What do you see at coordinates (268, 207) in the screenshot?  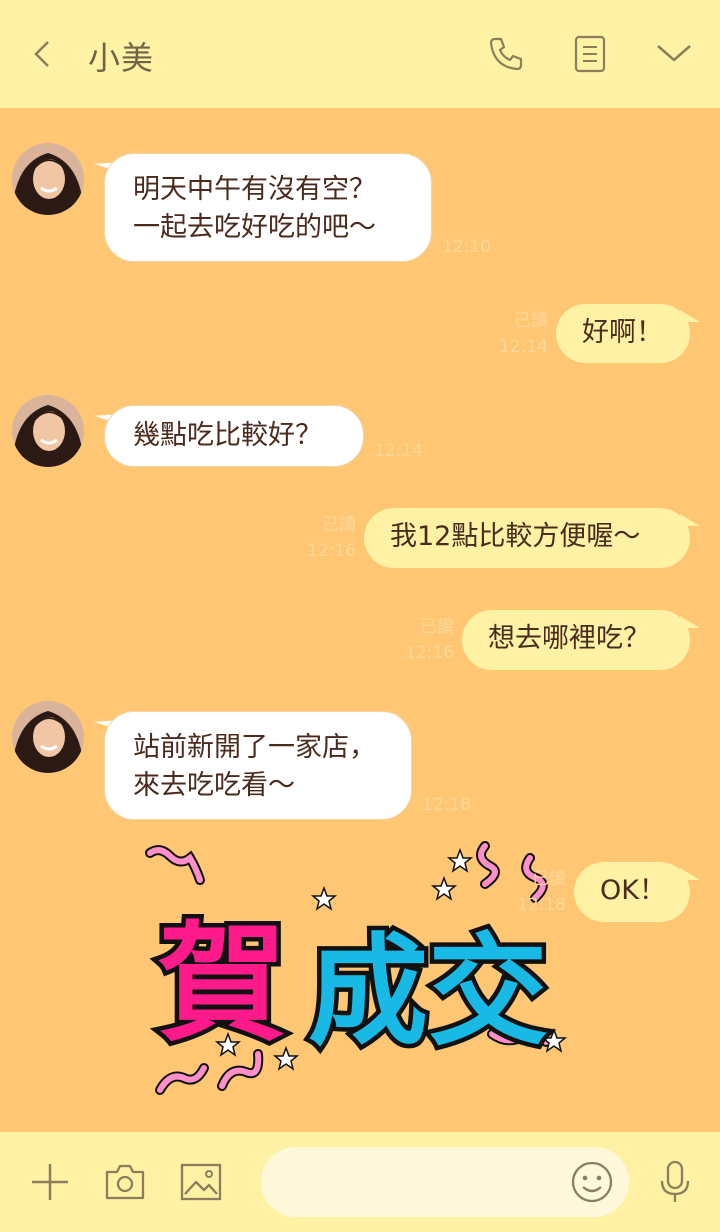 I see `message-bubble: 明天中午有沒有空？ 一起去吃好吃的吧～` at bounding box center [268, 207].